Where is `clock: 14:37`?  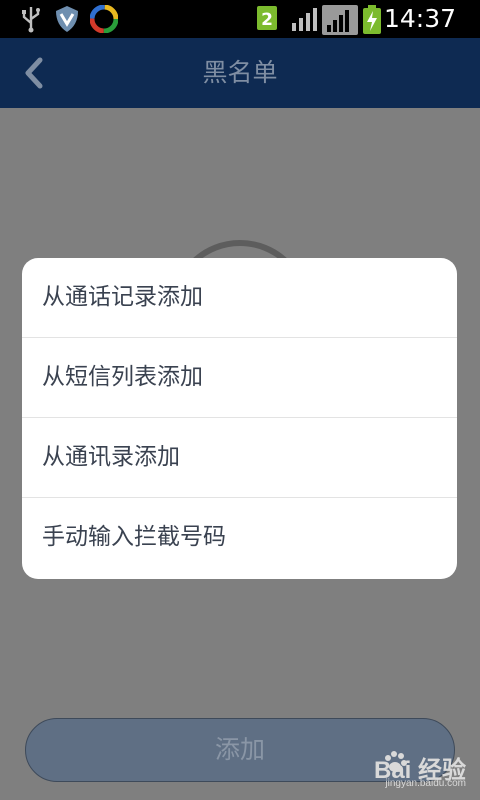 clock: 14:37 is located at coordinates (419, 18).